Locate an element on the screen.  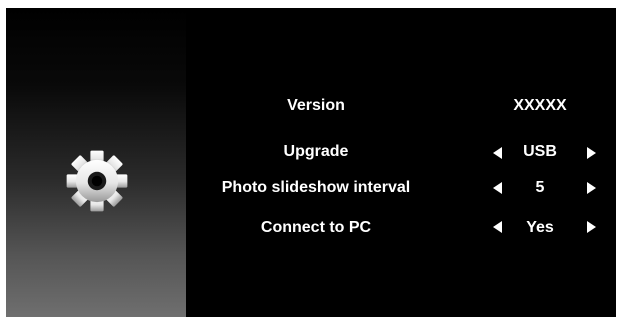
upgrade-label: Upgrade is located at coordinates (316, 152).